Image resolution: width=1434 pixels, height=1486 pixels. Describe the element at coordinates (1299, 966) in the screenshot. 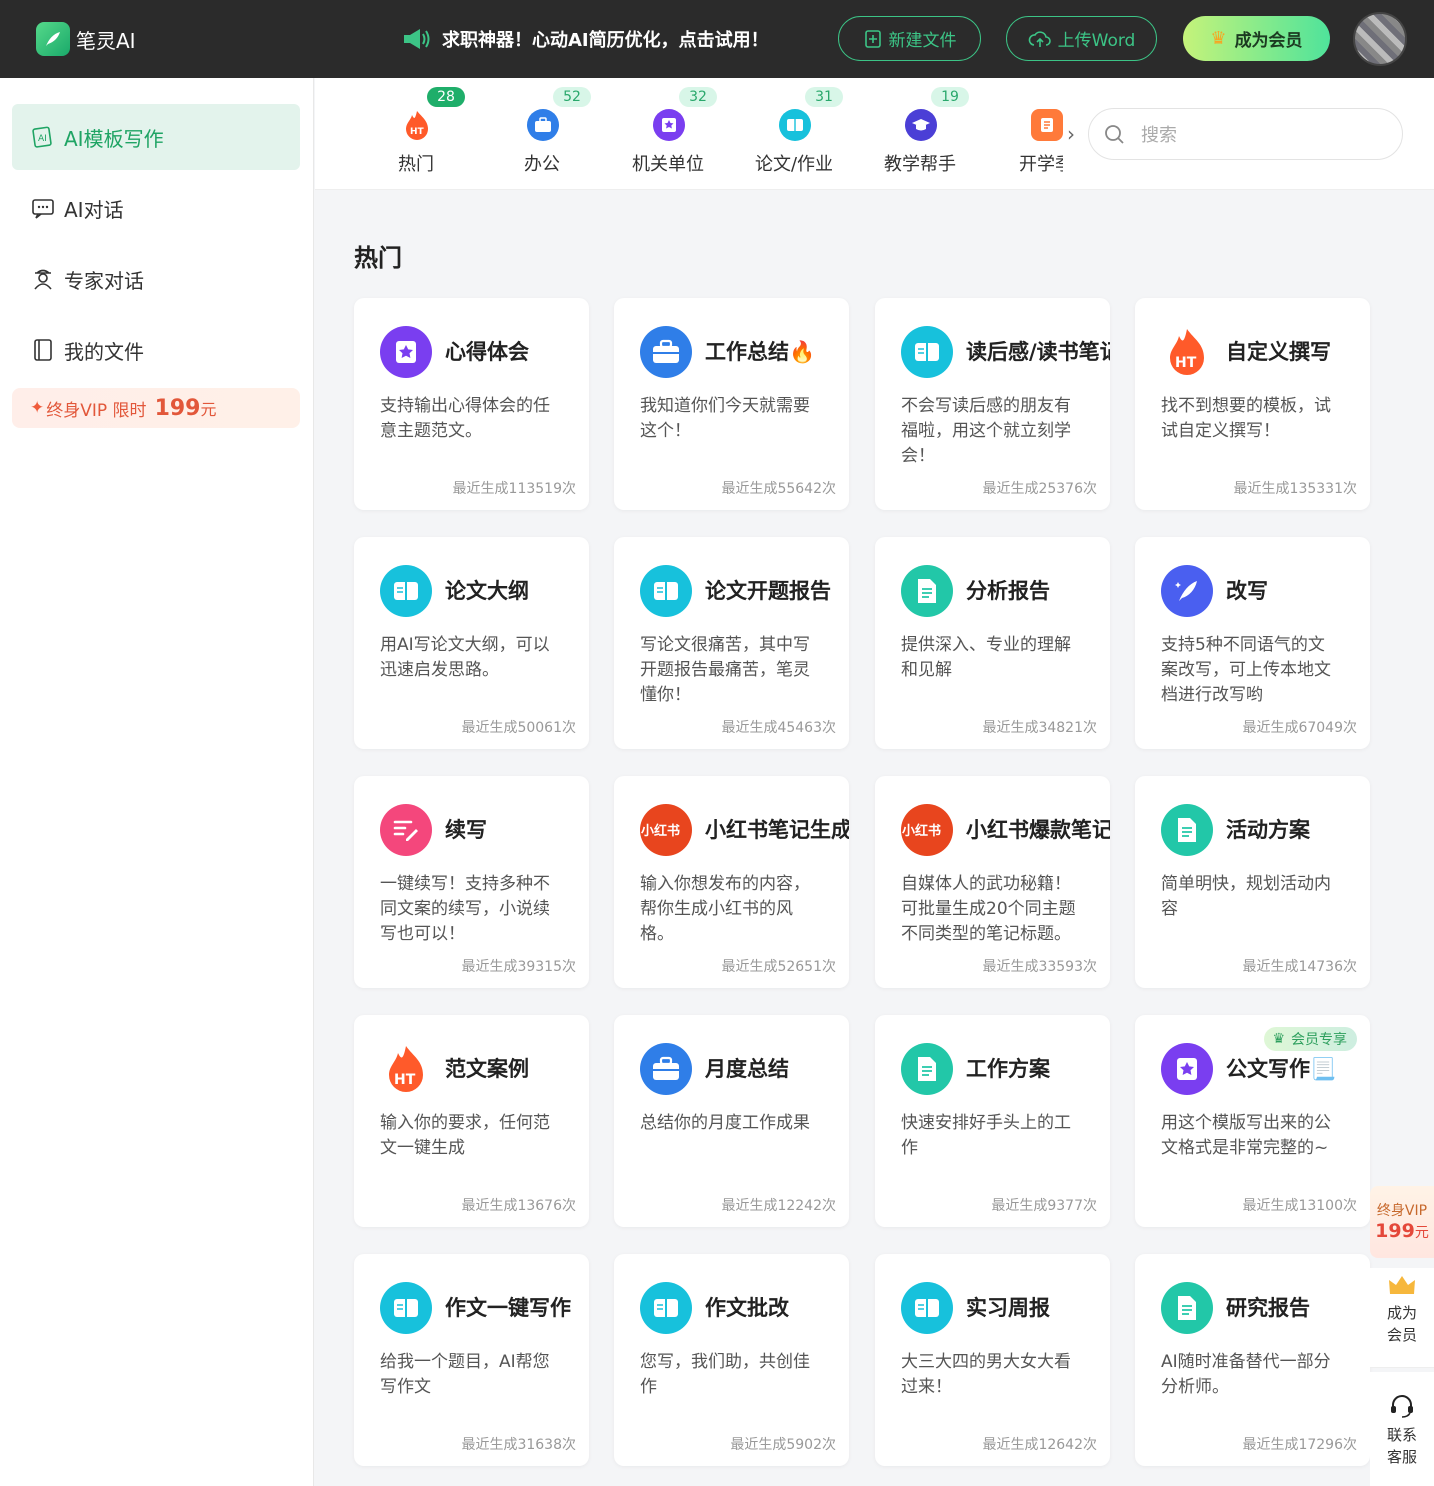

I see `template-usage-count: 最近生成14736次` at that location.